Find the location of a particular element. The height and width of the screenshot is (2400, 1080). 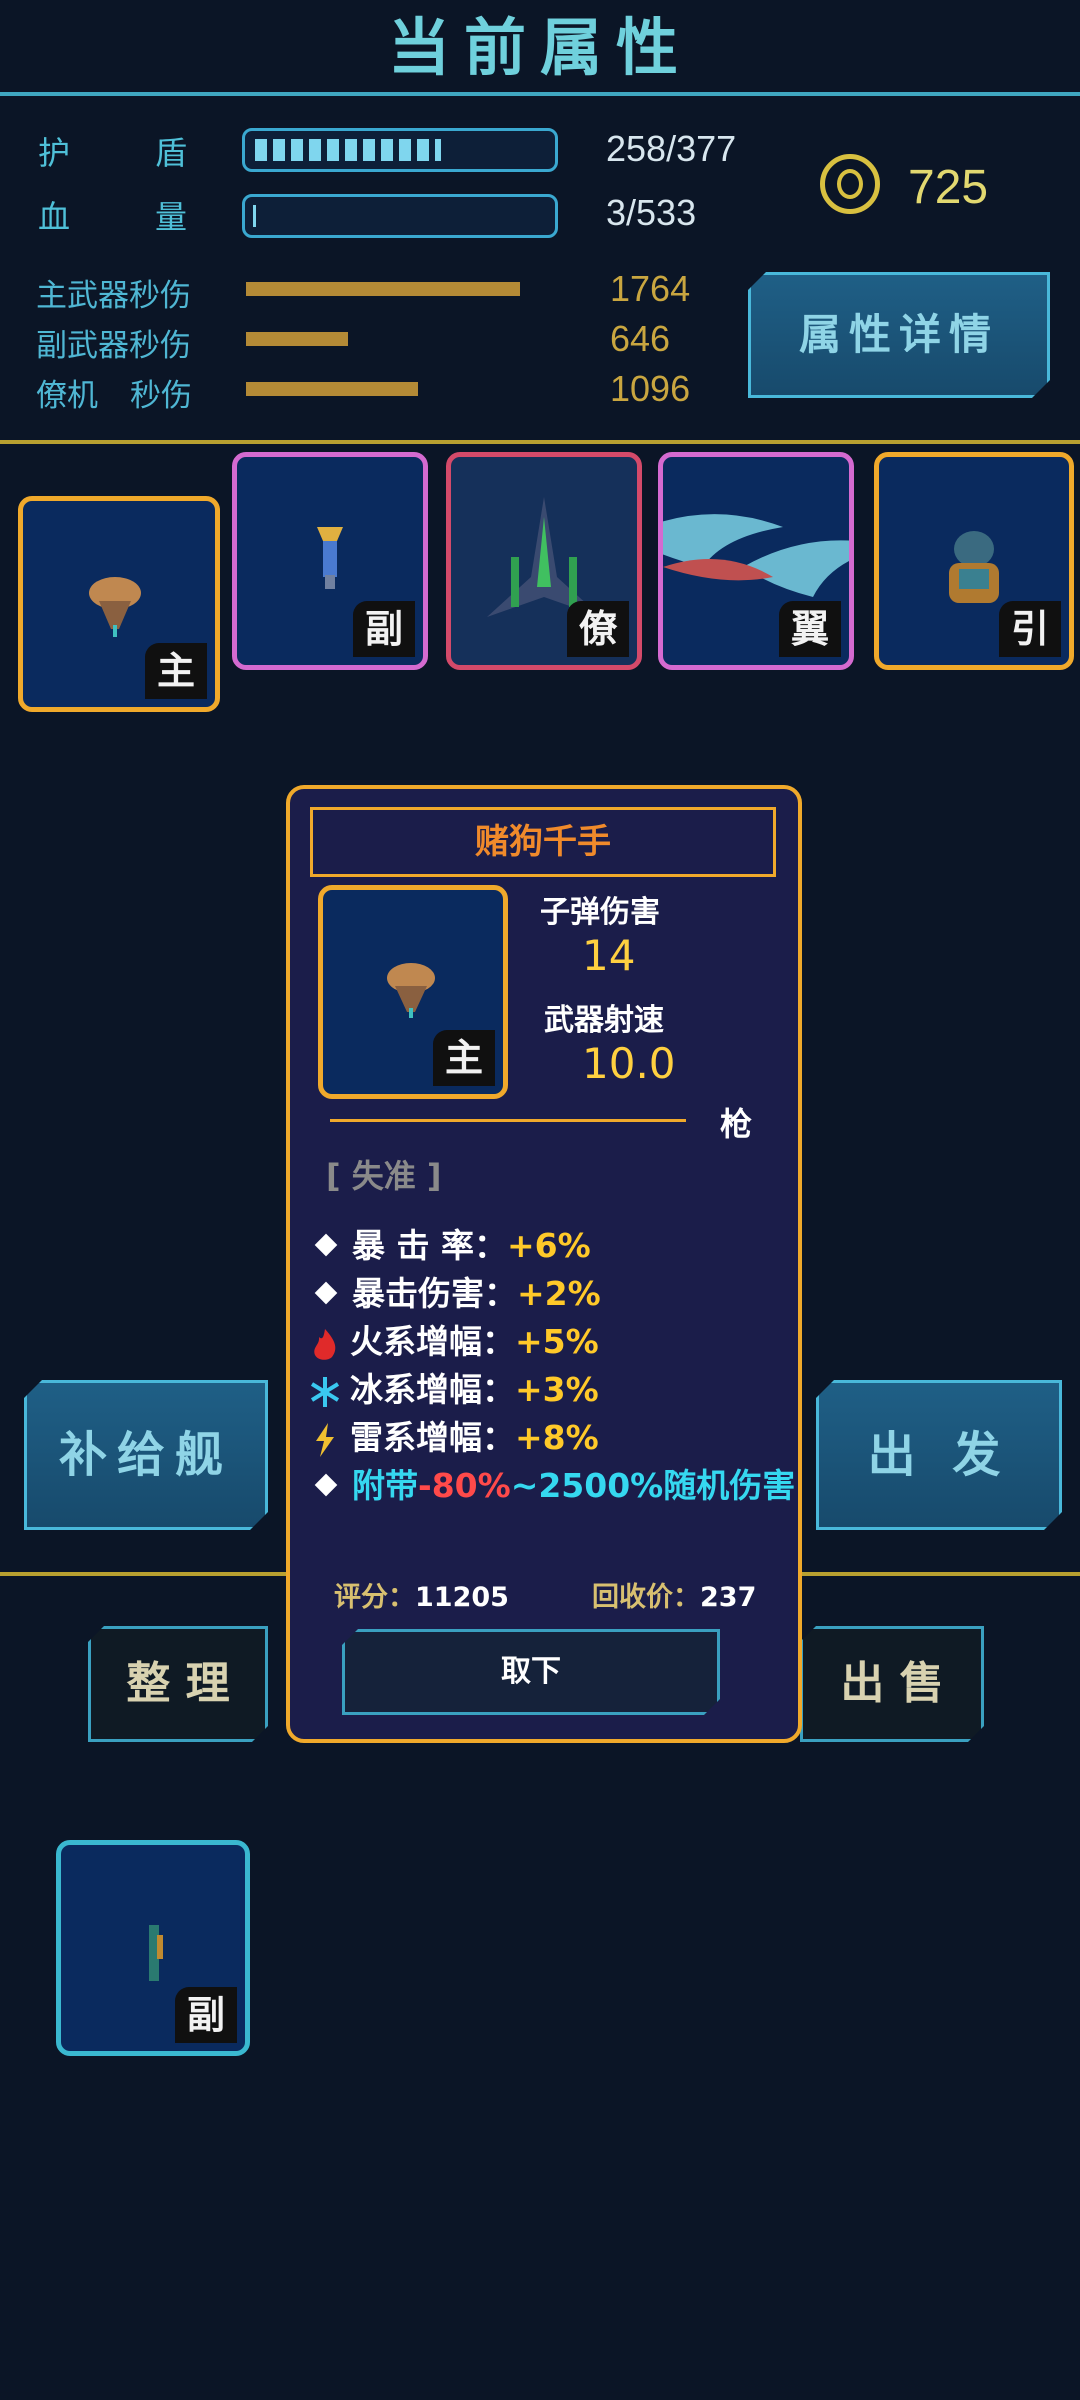

attr-fire-boost: 火系增幅：+5% is located at coordinates (454, 1338).